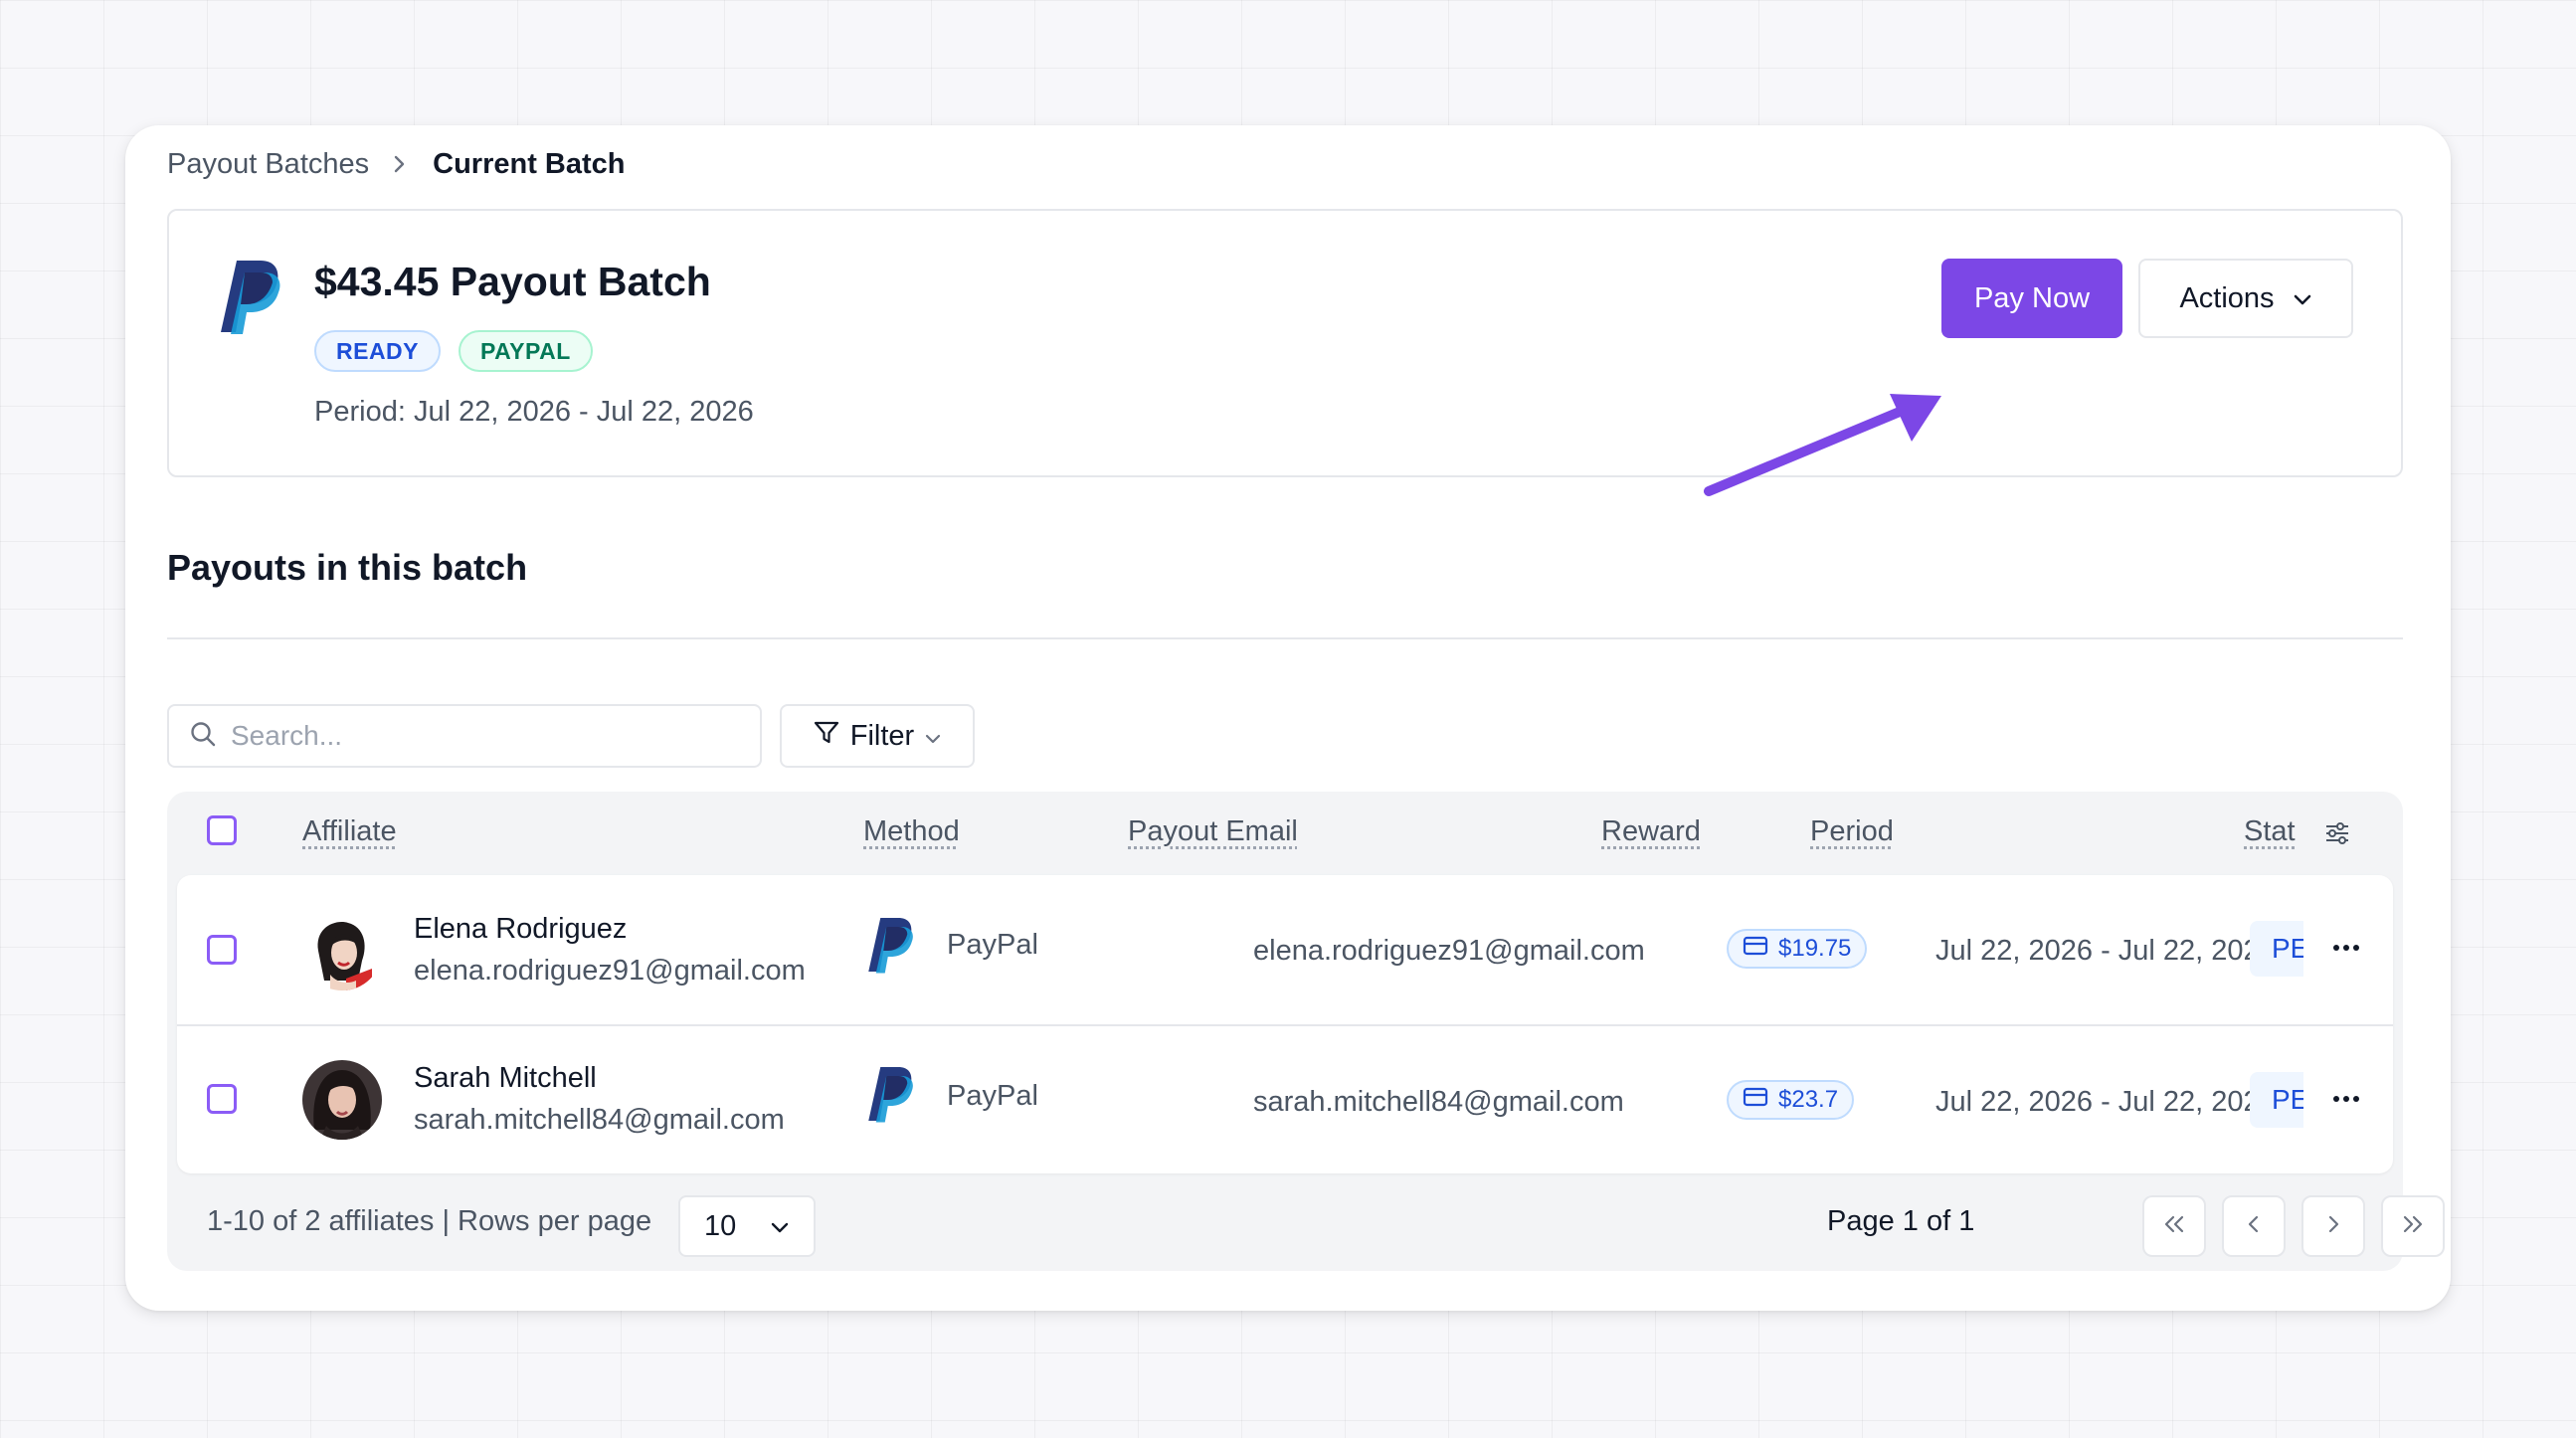  Describe the element at coordinates (1822, 445) in the screenshot. I see `arrow-annotation-icon` at that location.